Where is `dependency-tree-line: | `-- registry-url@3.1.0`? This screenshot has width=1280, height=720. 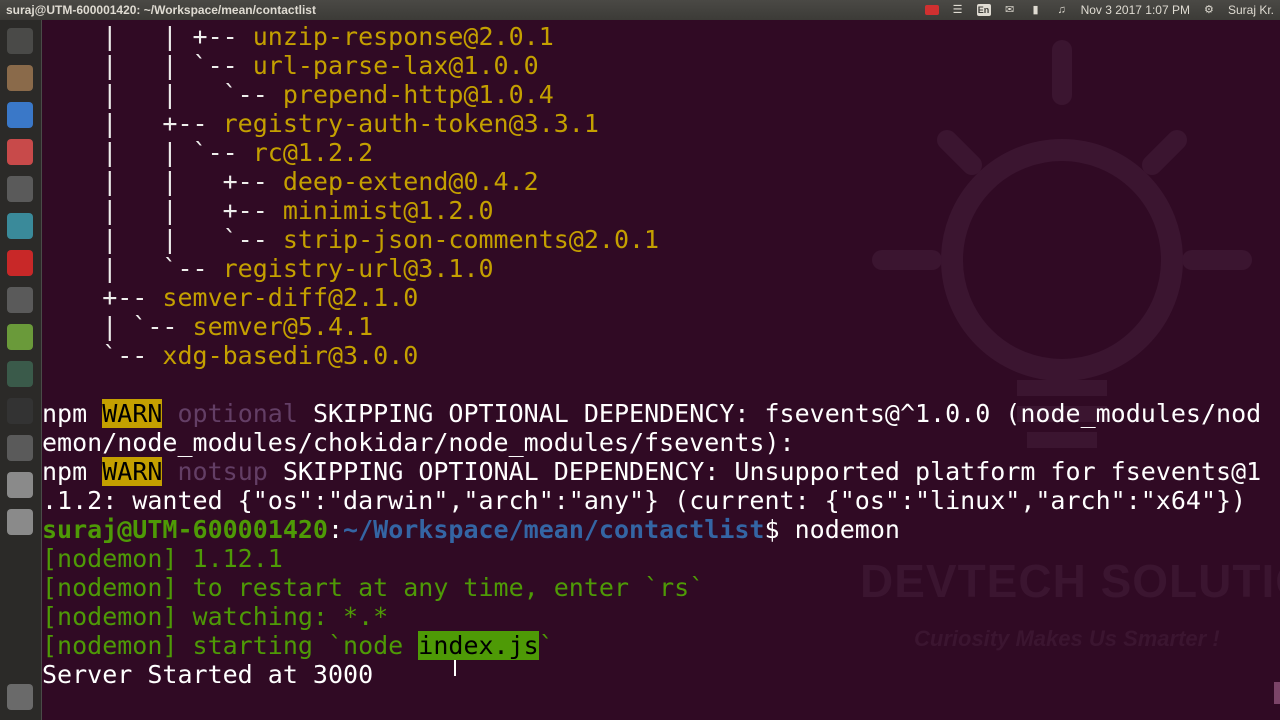 dependency-tree-line: | `-- registry-url@3.1.0 is located at coordinates (268, 268).